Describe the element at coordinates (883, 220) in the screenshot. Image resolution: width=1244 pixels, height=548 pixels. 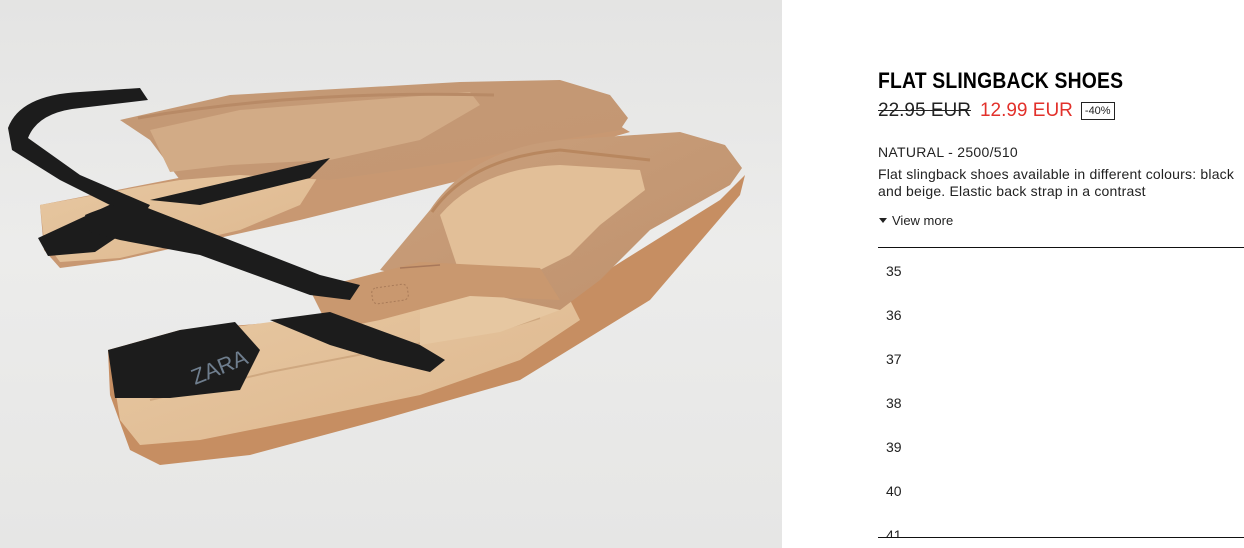
I see `caret-down-icon` at that location.